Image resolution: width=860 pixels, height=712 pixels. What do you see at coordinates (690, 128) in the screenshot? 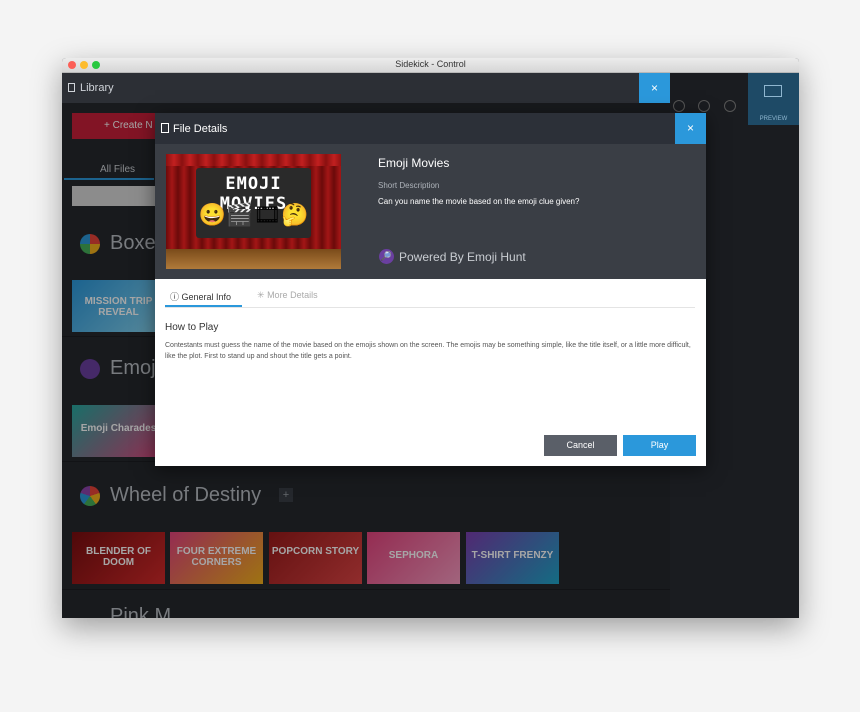
I see `modal-close-button: ×` at bounding box center [690, 128].